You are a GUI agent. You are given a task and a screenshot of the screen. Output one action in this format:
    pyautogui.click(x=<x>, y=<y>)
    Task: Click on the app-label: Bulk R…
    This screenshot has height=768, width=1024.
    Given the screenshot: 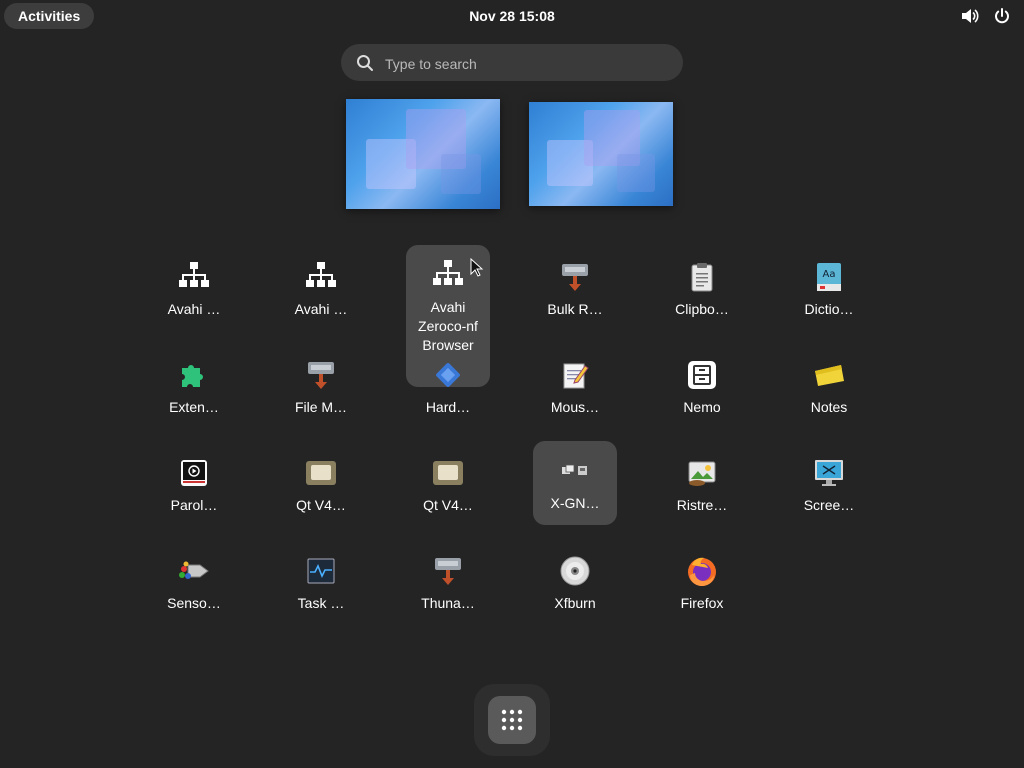 What is the action you would take?
    pyautogui.click(x=575, y=309)
    